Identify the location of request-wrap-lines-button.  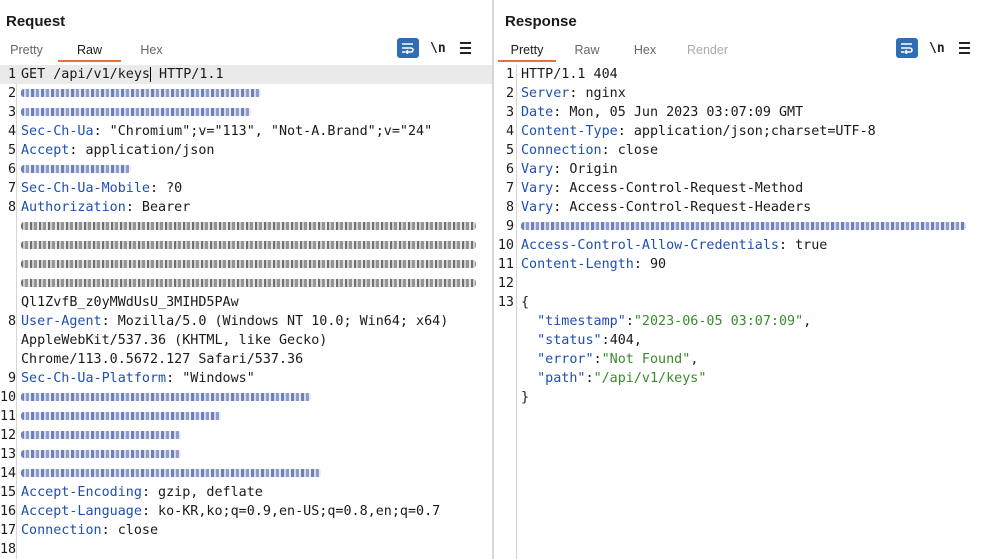
(408, 48).